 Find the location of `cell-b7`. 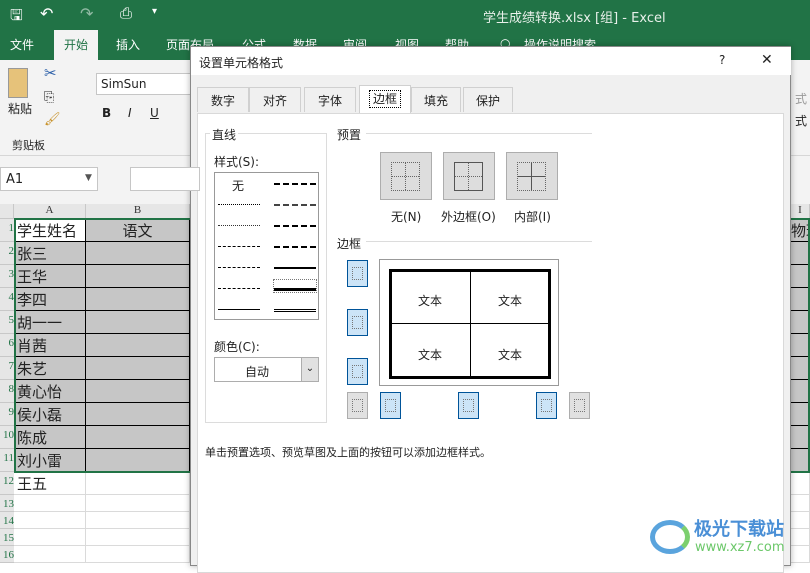

cell-b7 is located at coordinates (138, 368).